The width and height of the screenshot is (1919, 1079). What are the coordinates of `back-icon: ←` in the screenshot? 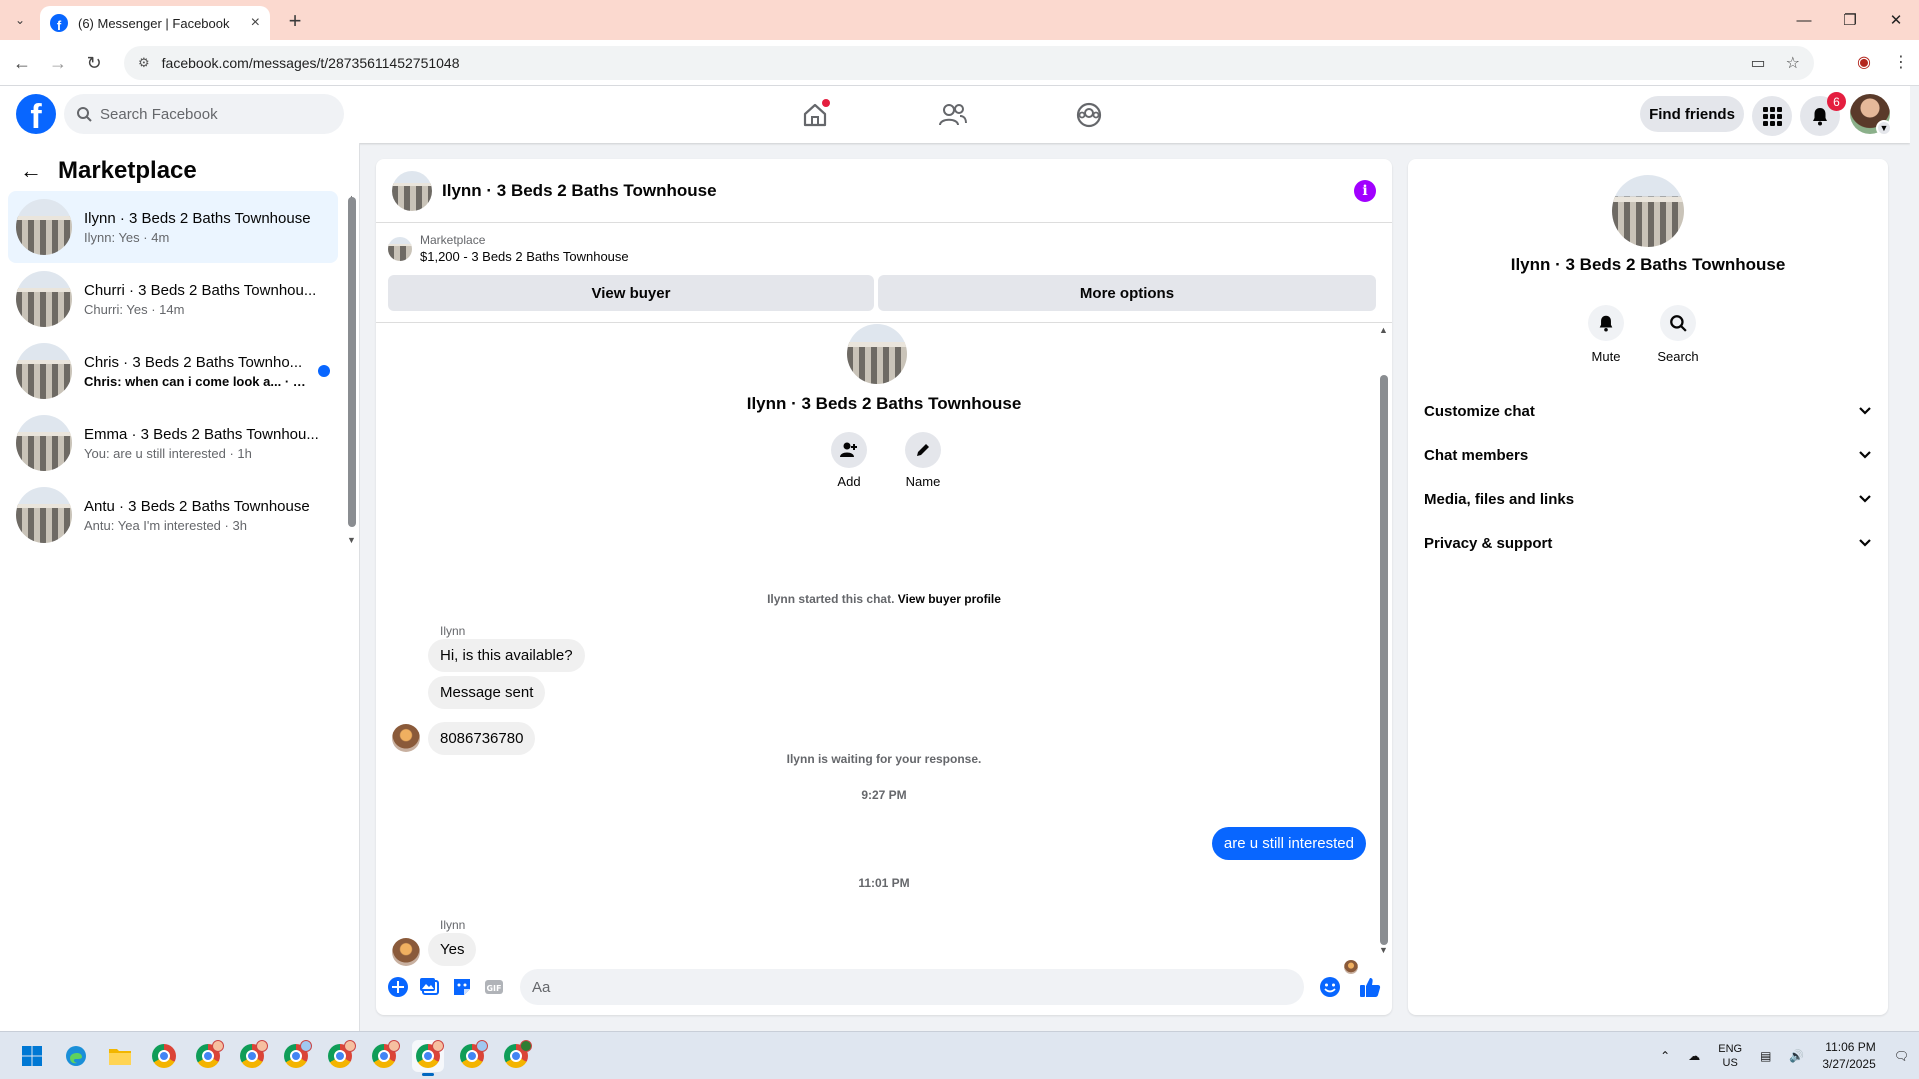 It's located at (22, 63).